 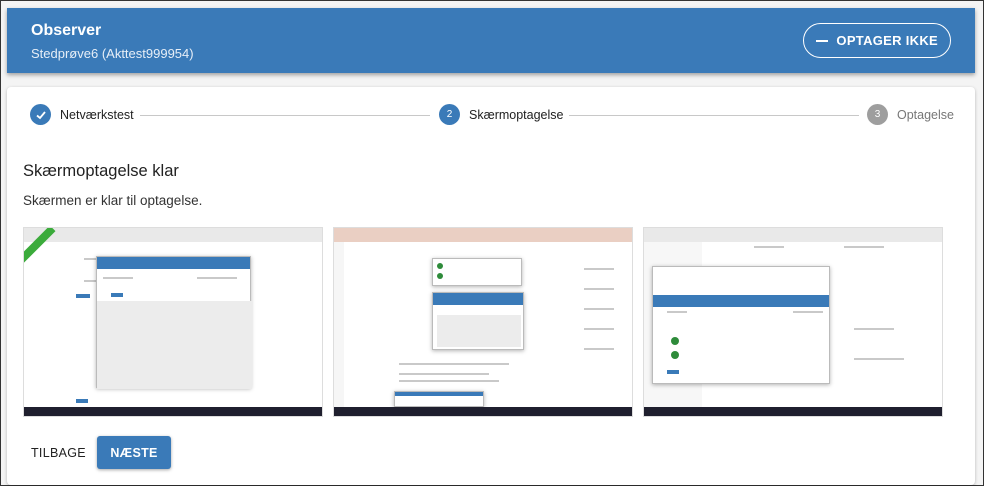 I want to click on next-button: NÆSTE, so click(x=134, y=452).